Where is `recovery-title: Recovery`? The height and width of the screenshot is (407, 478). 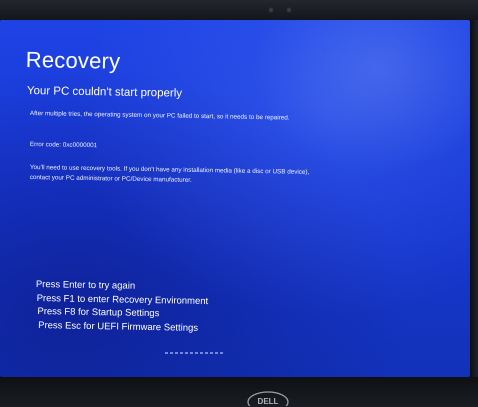 recovery-title: Recovery is located at coordinates (73, 60).